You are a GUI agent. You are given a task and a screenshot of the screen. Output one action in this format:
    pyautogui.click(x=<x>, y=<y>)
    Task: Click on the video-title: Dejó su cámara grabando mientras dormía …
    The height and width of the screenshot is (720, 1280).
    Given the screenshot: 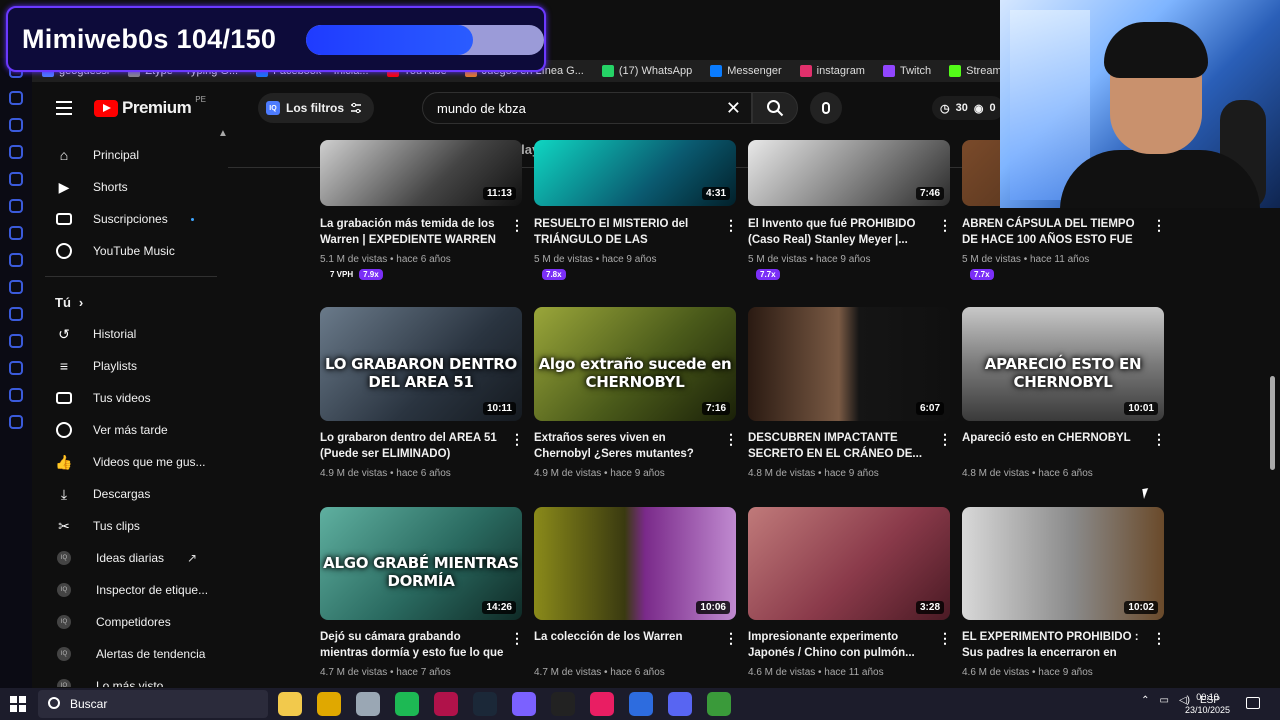 What is the action you would take?
    pyautogui.click(x=412, y=645)
    